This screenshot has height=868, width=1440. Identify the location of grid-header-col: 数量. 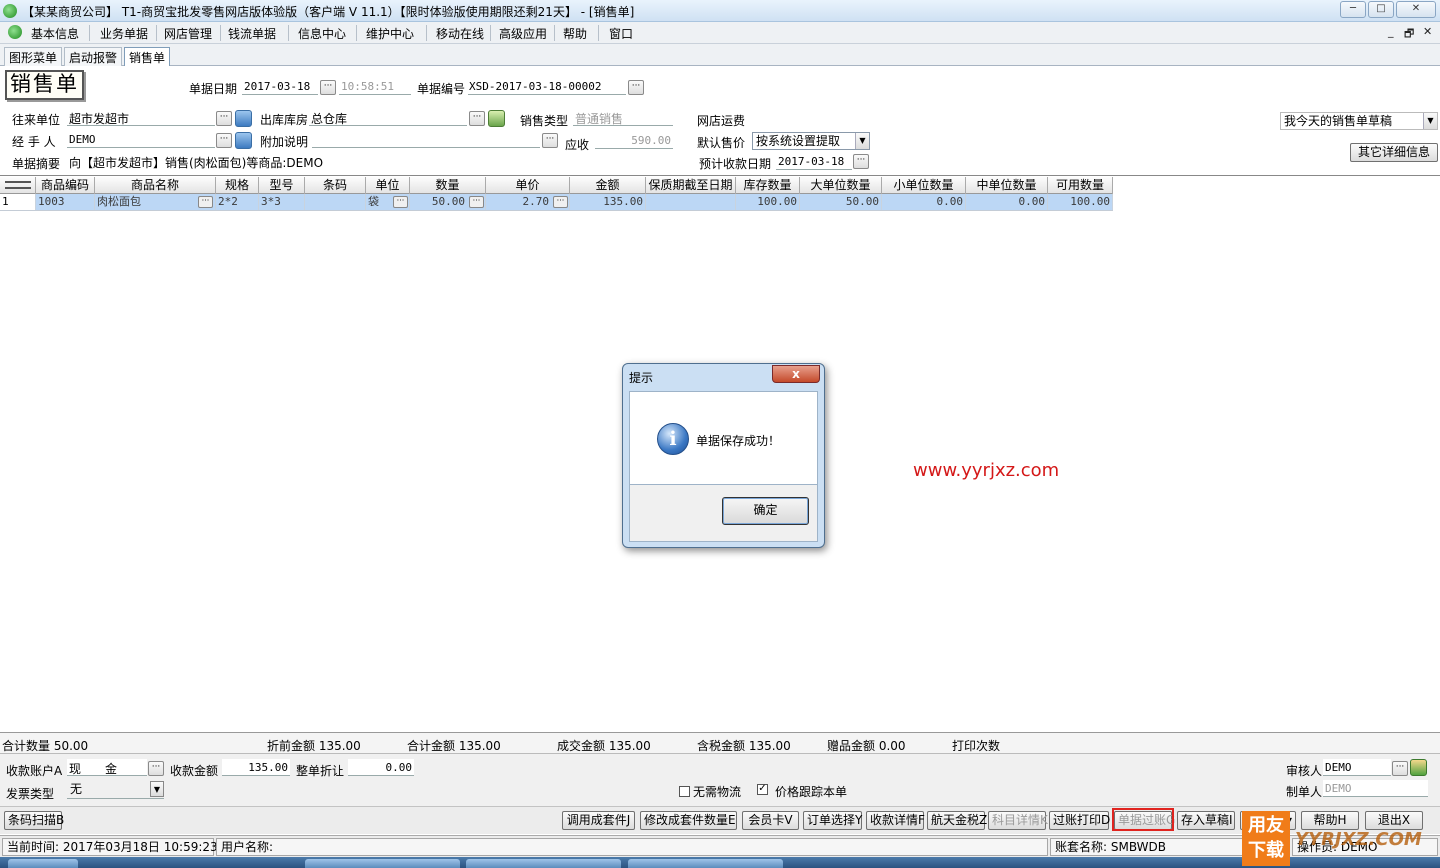
(448, 185).